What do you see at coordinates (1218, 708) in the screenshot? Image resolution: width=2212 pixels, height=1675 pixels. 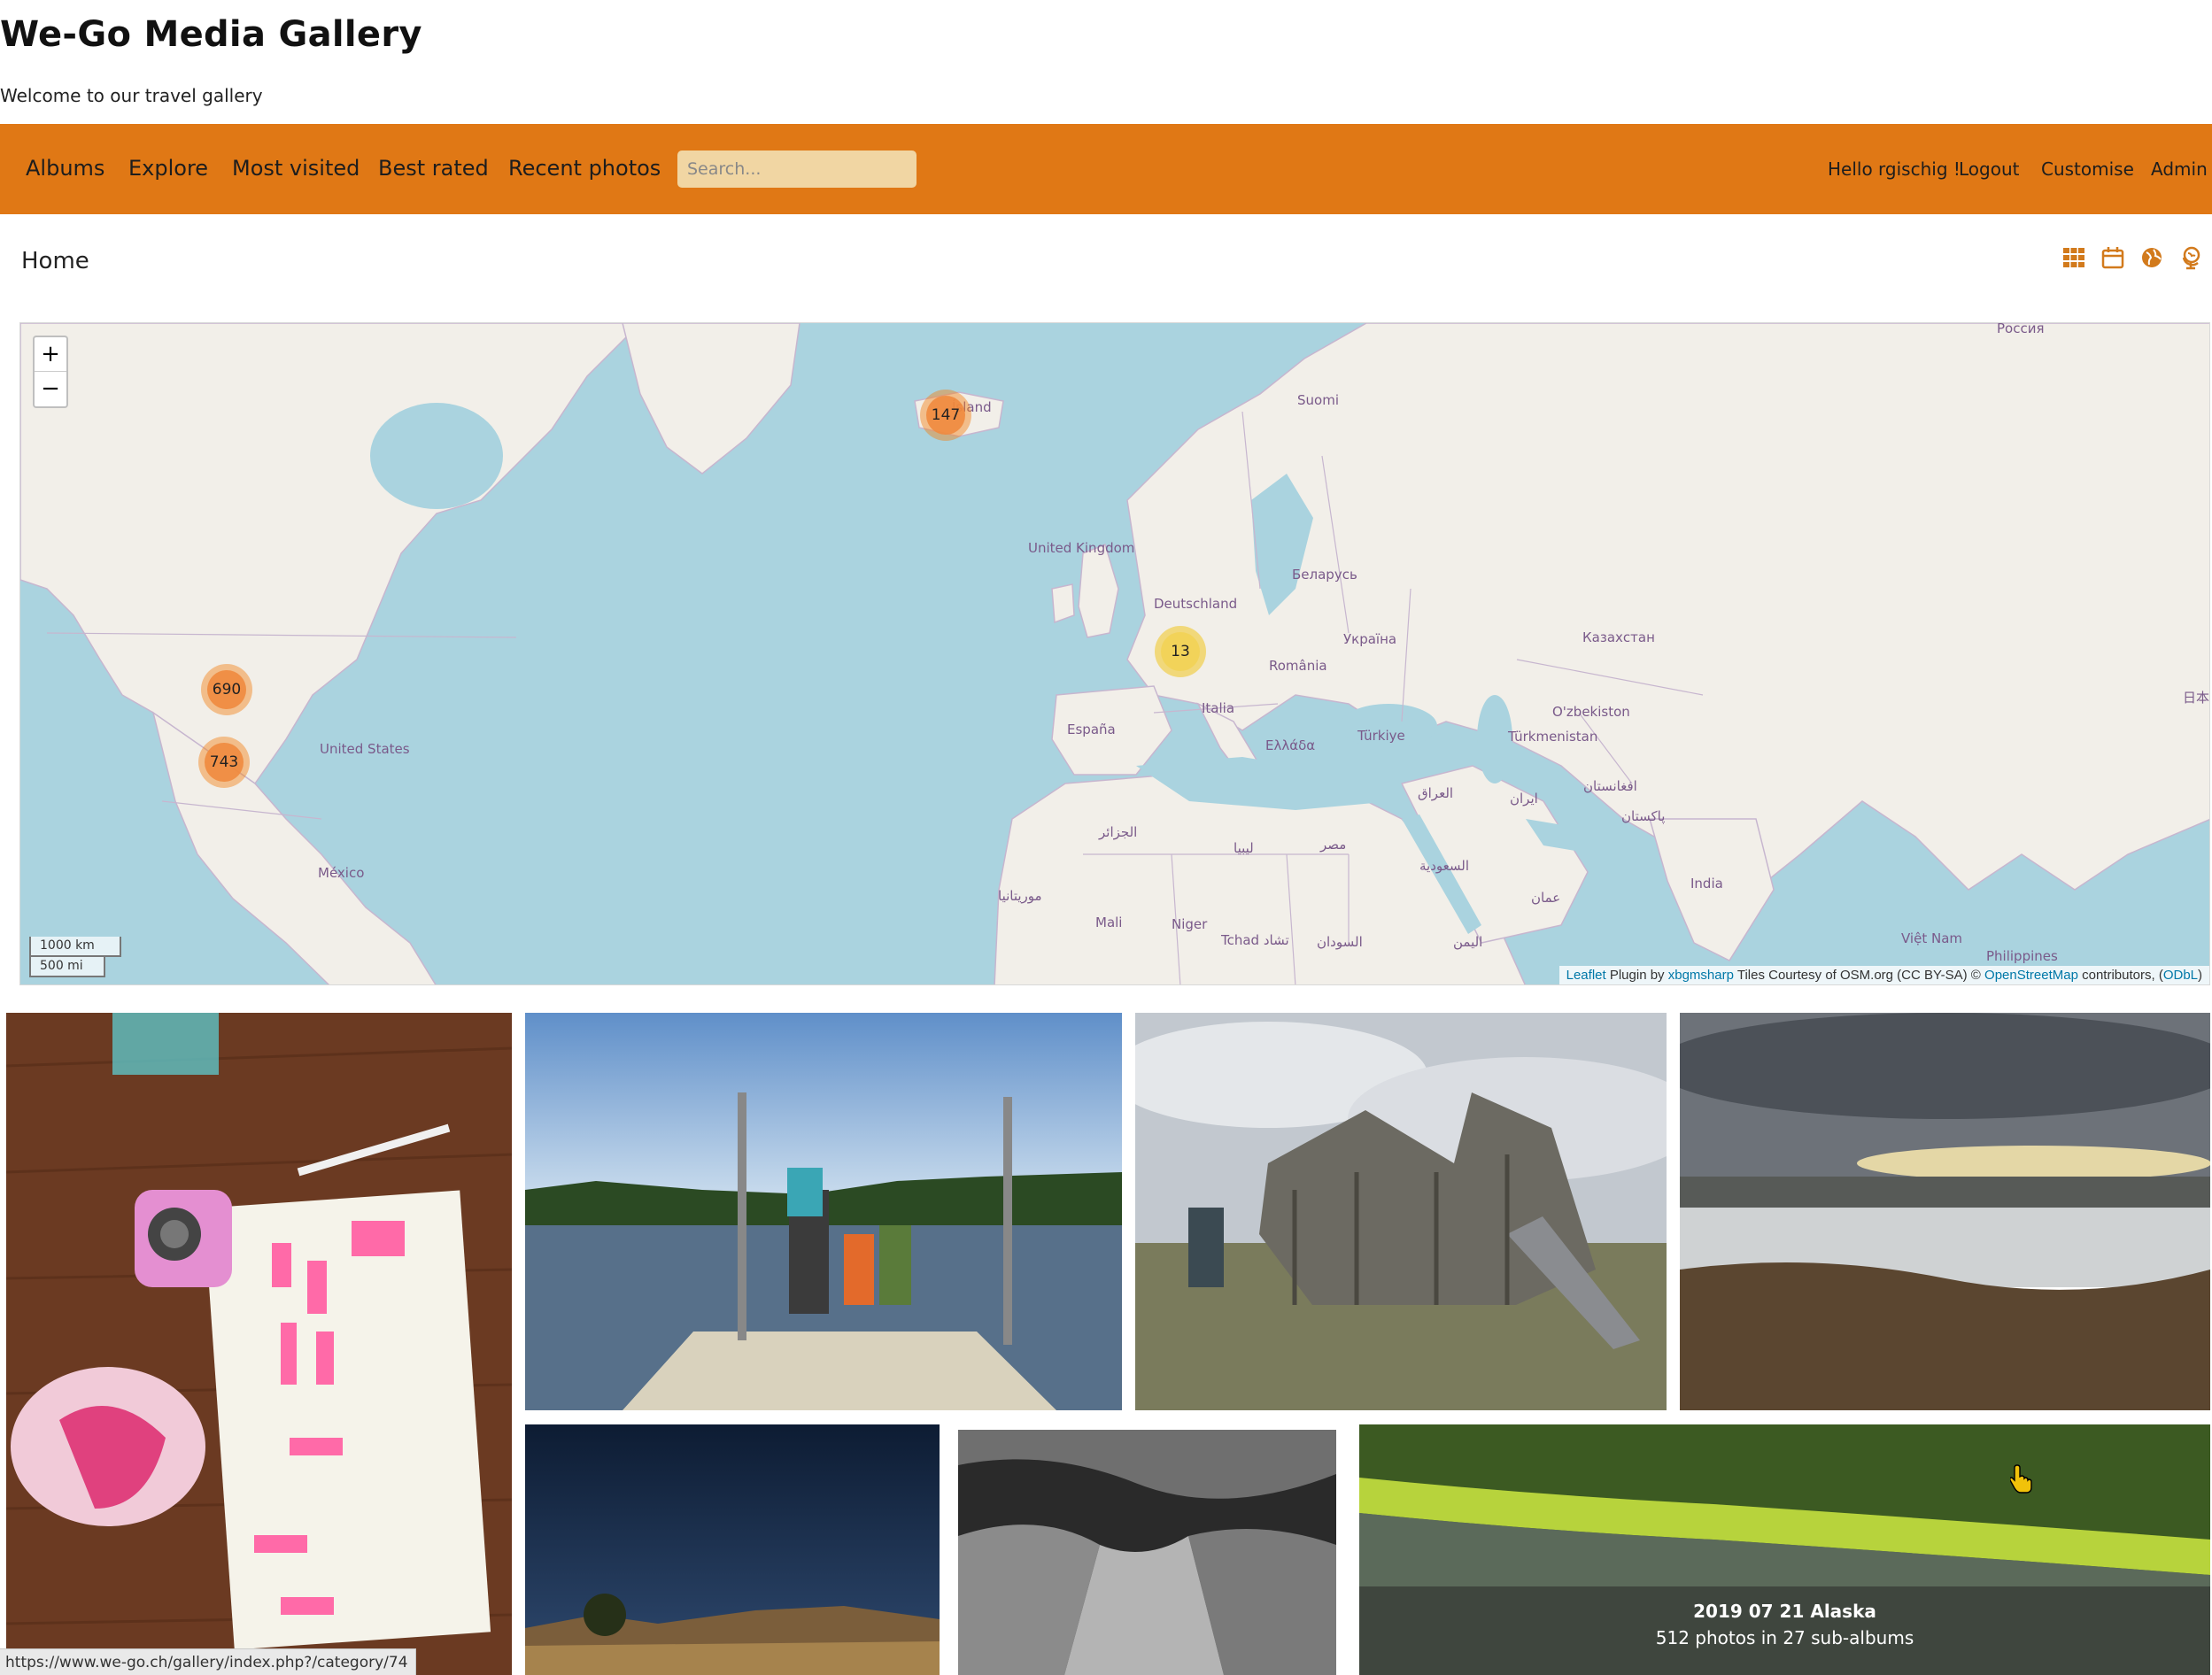 I see `map-label-italia: Italia` at bounding box center [1218, 708].